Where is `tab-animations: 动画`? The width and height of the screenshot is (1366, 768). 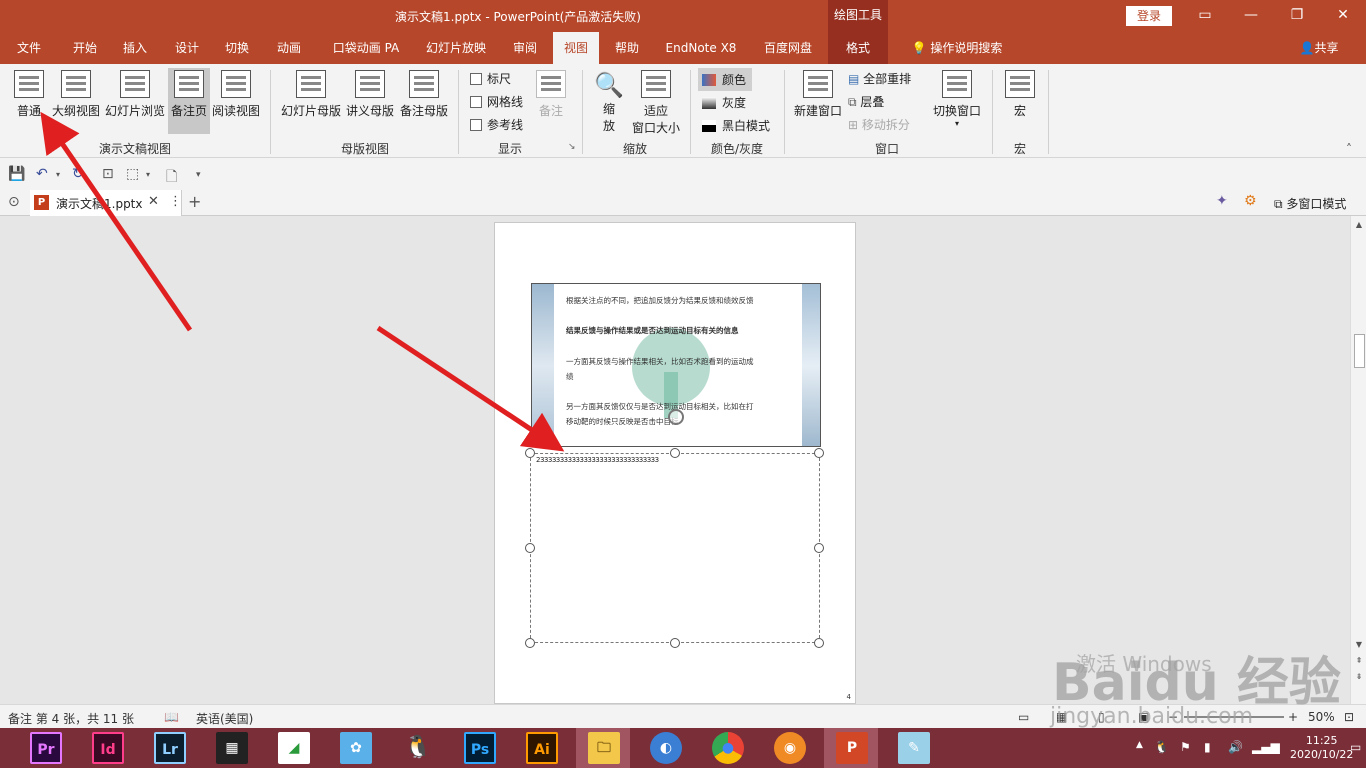 tab-animations: 动画 is located at coordinates (289, 48).